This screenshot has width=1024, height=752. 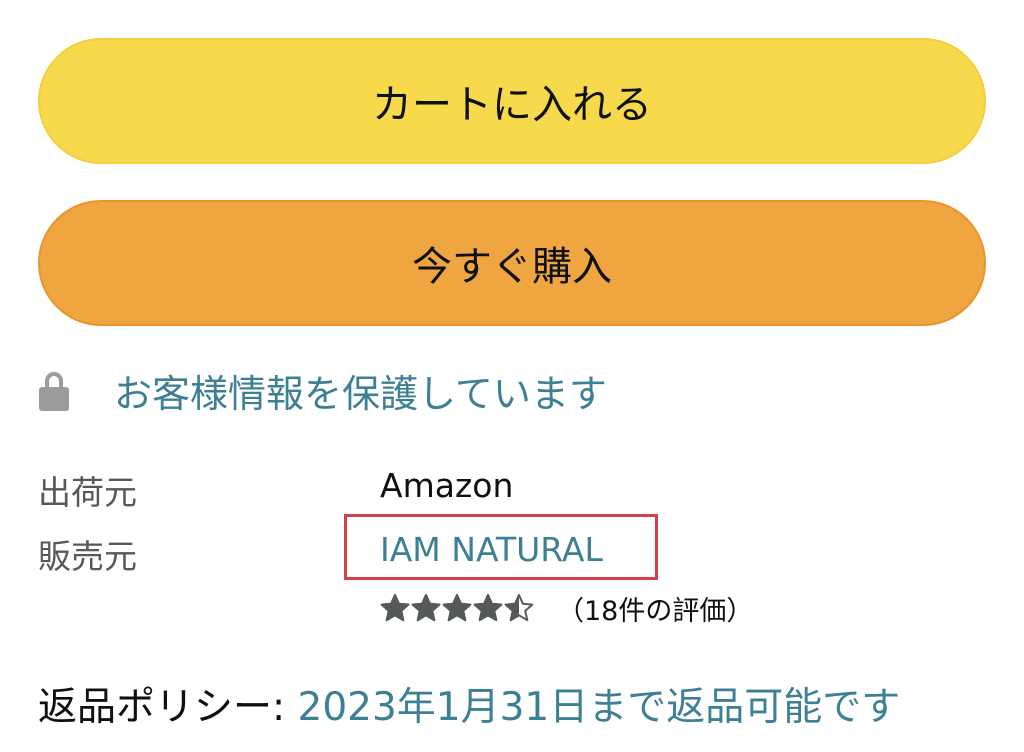 I want to click on ships-from-label: 出荷元, so click(x=87, y=492).